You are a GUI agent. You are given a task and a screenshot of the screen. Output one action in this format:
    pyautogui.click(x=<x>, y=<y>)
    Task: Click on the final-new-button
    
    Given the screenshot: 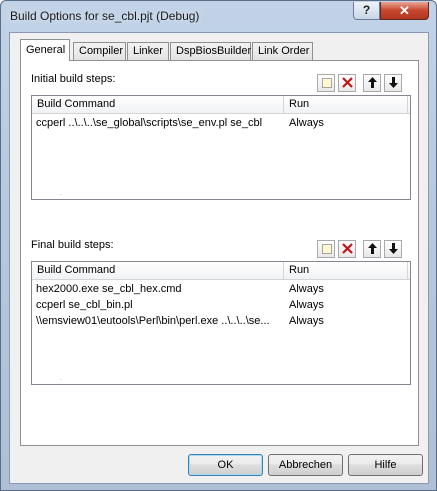 What is the action you would take?
    pyautogui.click(x=326, y=249)
    